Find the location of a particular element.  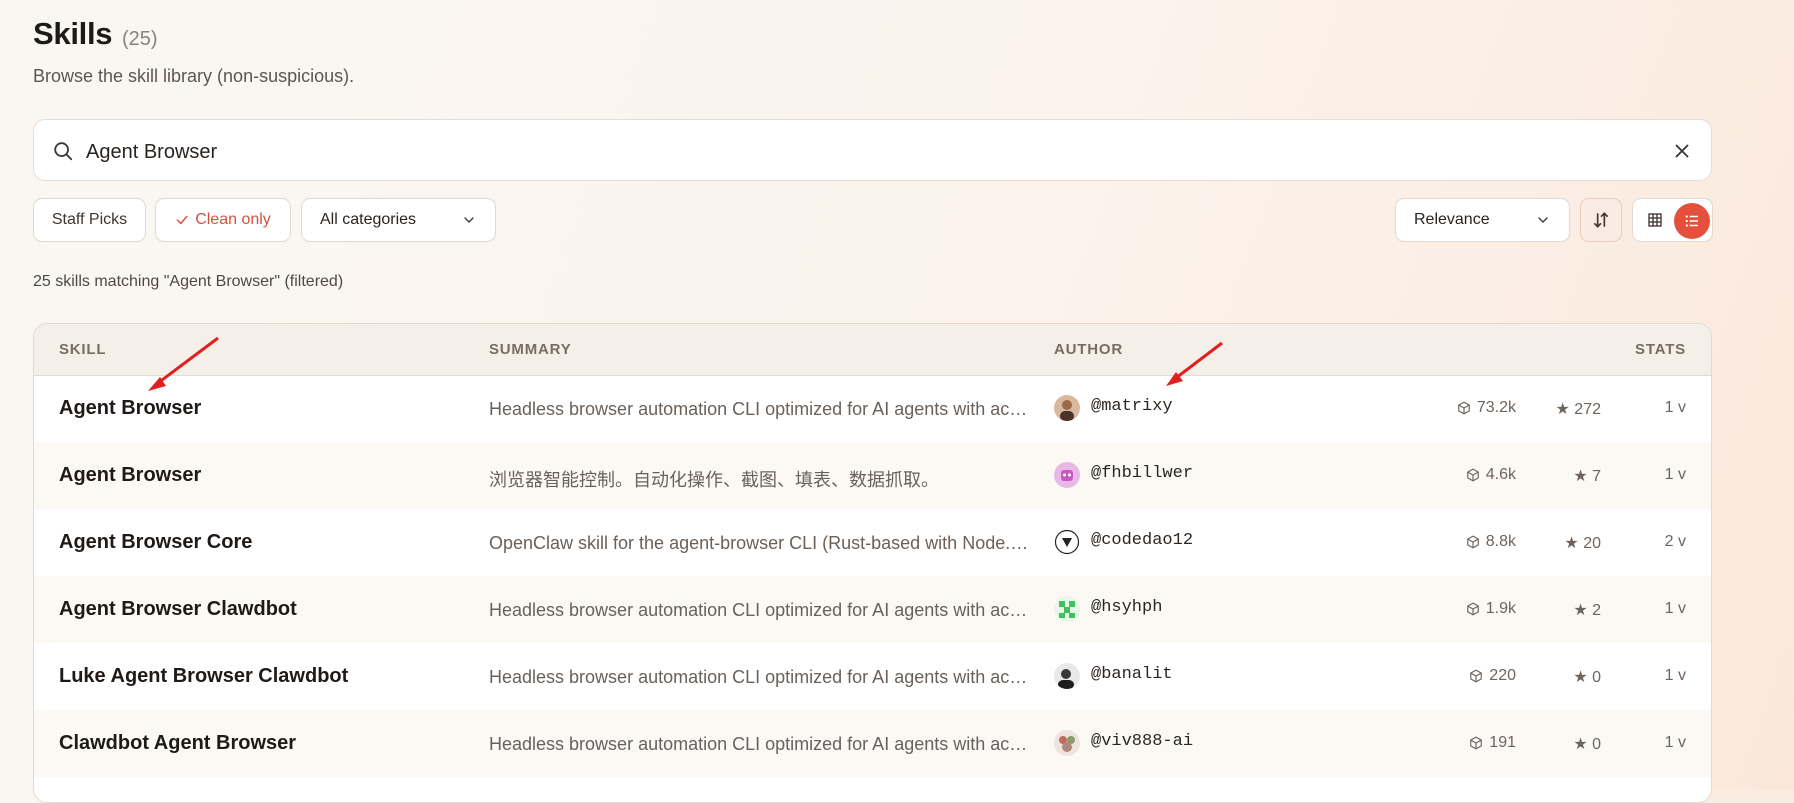

grid-icon is located at coordinates (1655, 220).